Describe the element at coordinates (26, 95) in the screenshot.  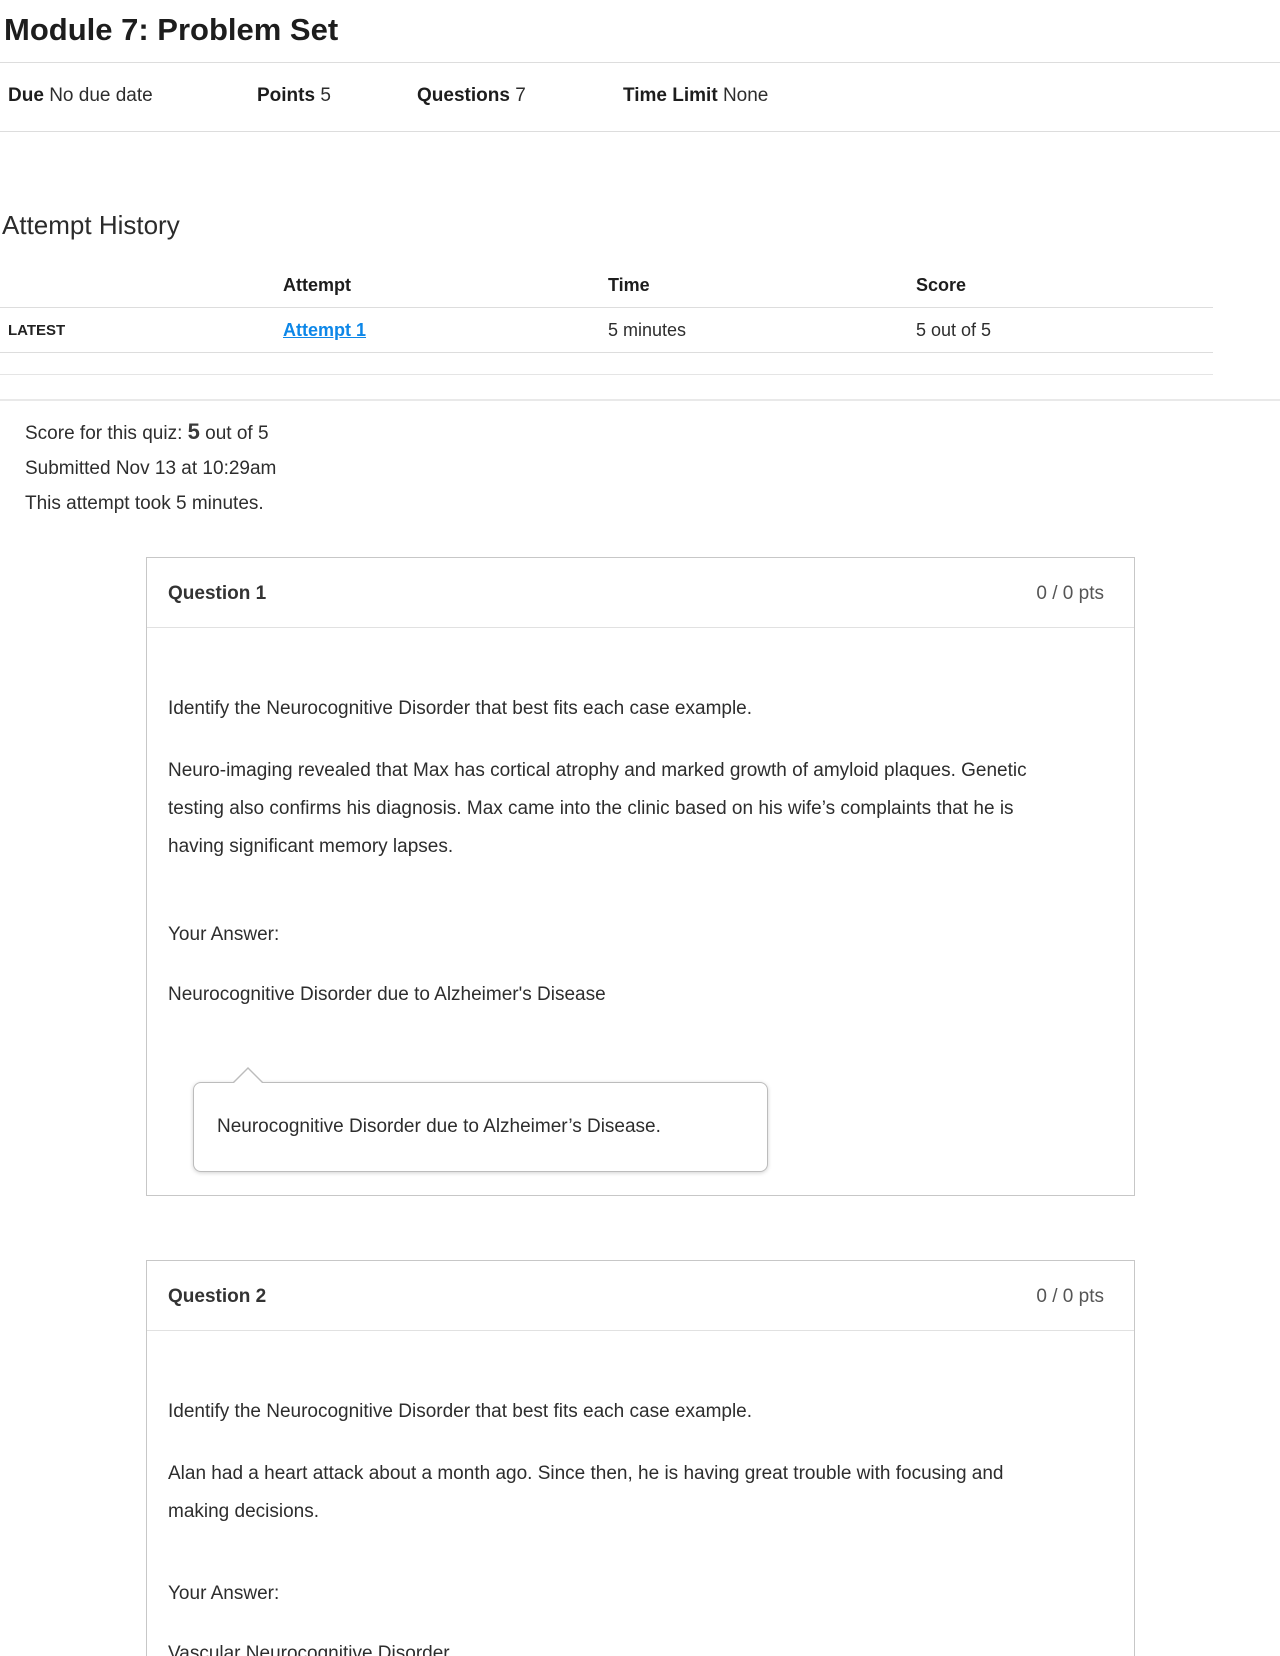
I see `due-label: Due` at that location.